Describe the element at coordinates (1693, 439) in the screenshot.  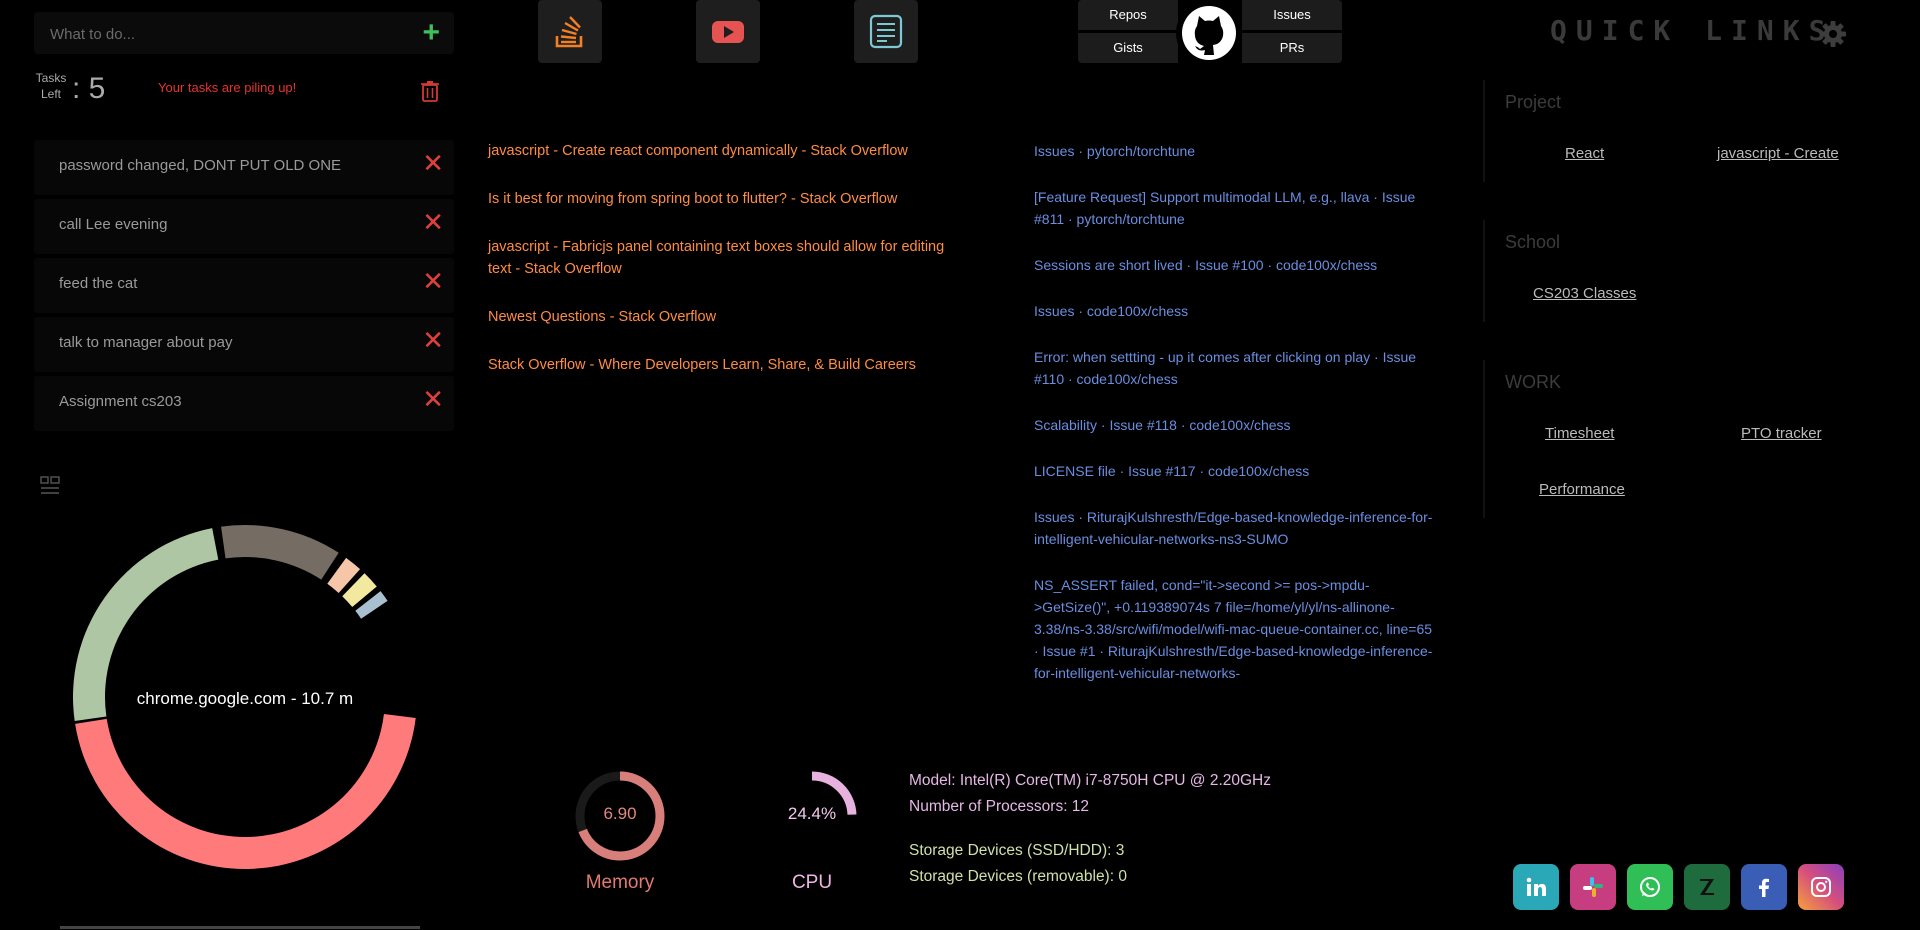
I see `quicklinks-work-section: WORK Timesheet PTO tracker Performance` at that location.